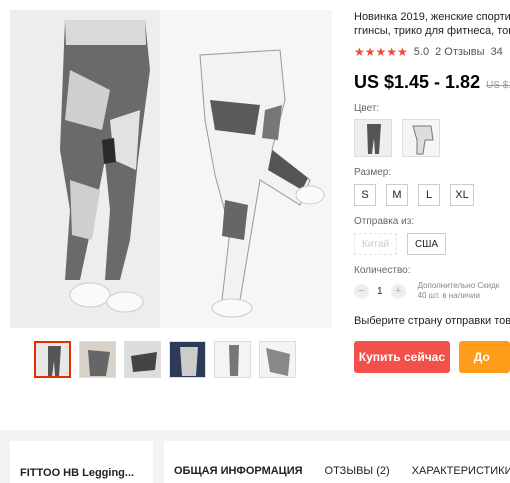 This screenshot has height=483, width=510. I want to click on orders-count: 34, so click(496, 52).